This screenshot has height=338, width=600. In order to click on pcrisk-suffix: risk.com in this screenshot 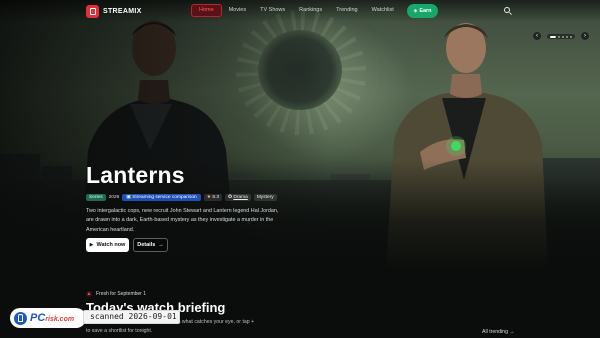, I will do `click(60, 319)`.